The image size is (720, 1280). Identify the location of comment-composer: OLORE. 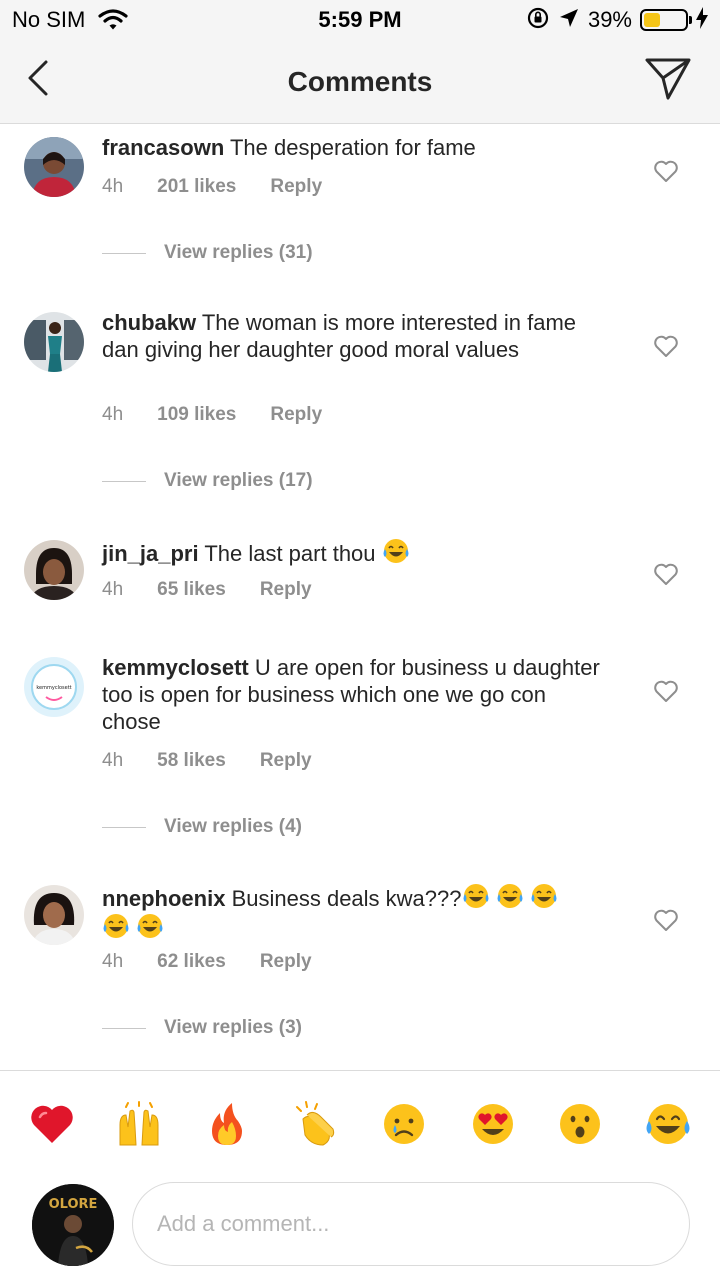
(360, 1228).